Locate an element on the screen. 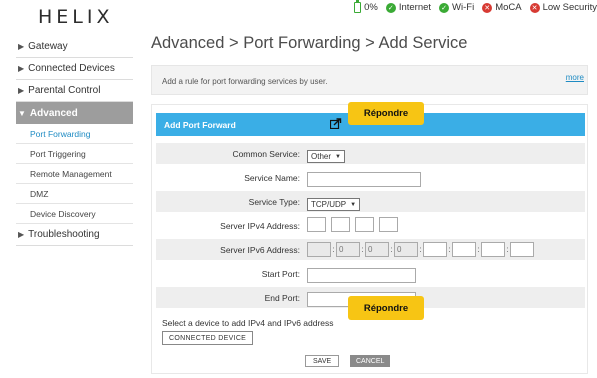  service-name-row: Service Name: is located at coordinates (370, 177).